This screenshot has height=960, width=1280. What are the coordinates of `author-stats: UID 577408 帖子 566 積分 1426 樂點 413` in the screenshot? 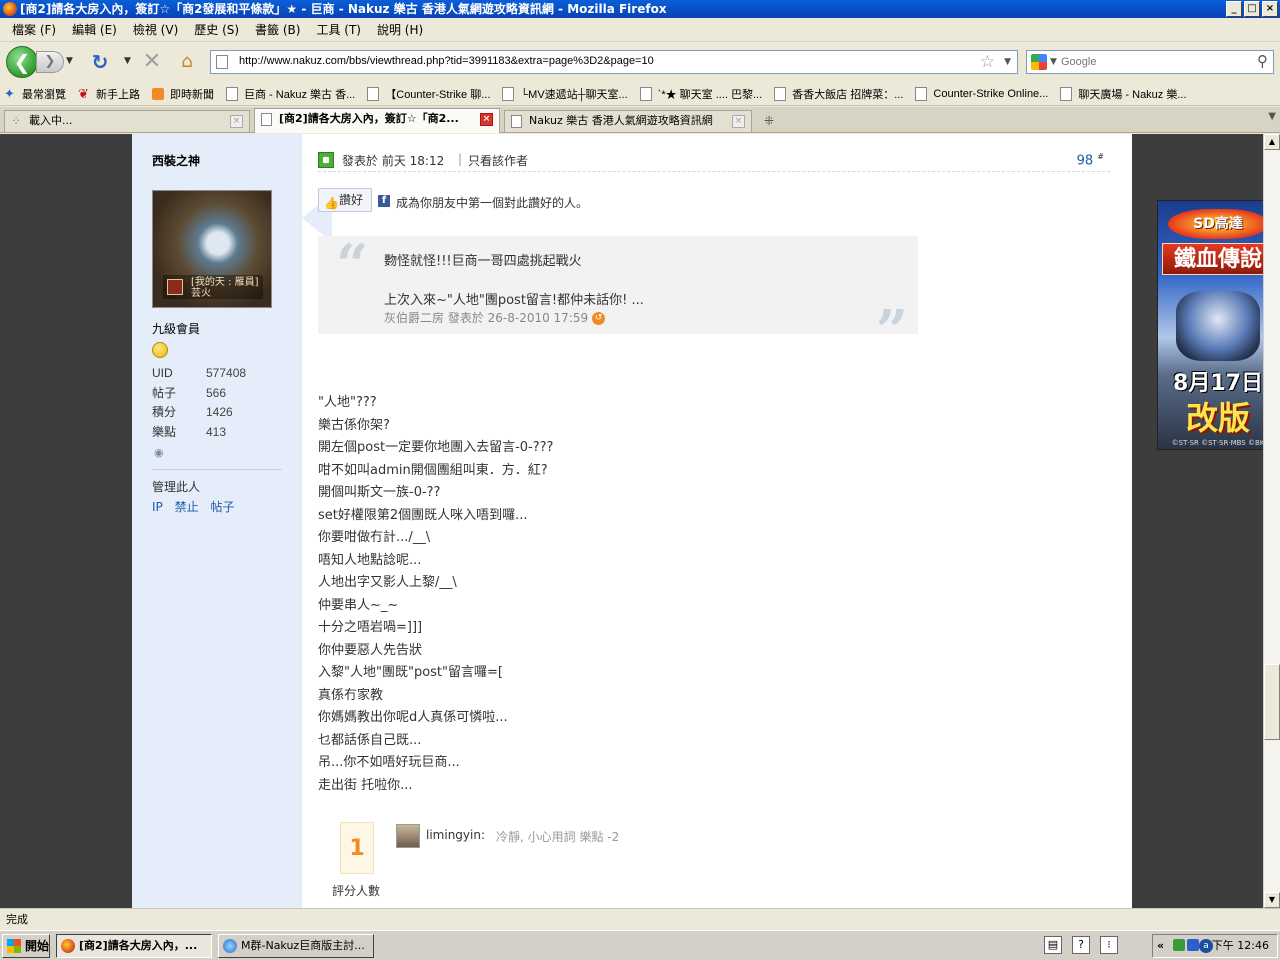 It's located at (222, 403).